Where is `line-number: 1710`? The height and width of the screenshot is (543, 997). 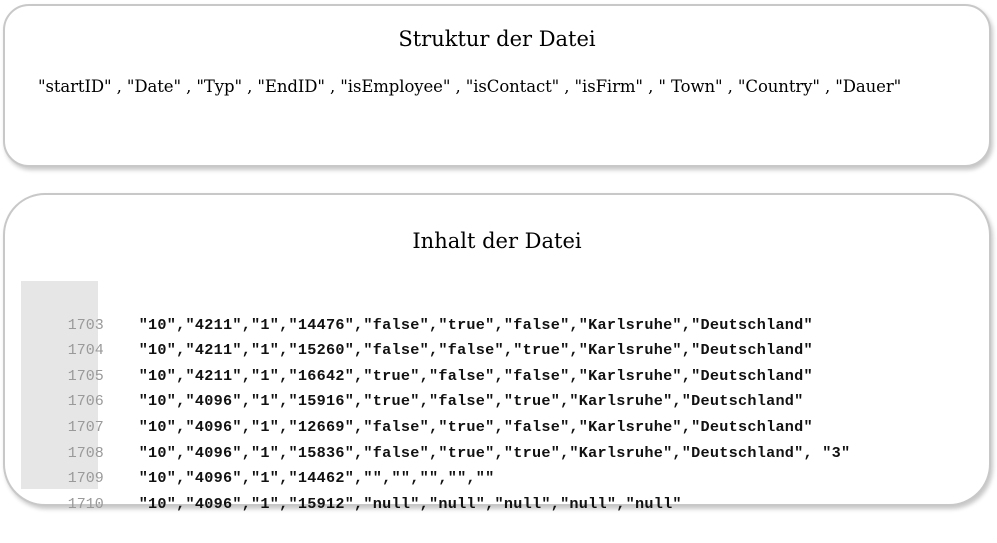 line-number: 1710 is located at coordinates (85, 504).